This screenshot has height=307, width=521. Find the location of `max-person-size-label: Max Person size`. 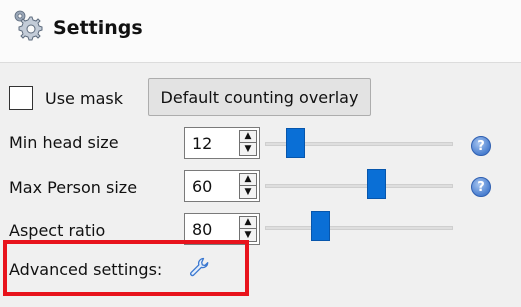

max-person-size-label: Max Person size is located at coordinates (73, 187).